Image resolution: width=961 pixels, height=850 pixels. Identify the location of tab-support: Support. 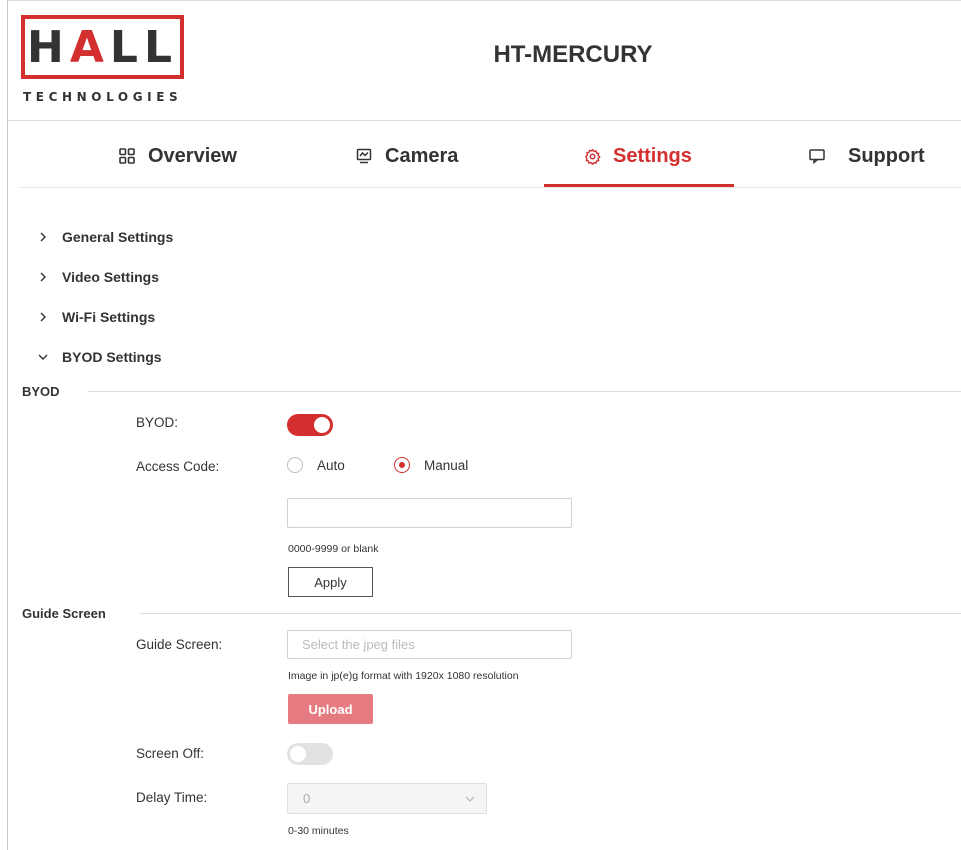
(866, 156).